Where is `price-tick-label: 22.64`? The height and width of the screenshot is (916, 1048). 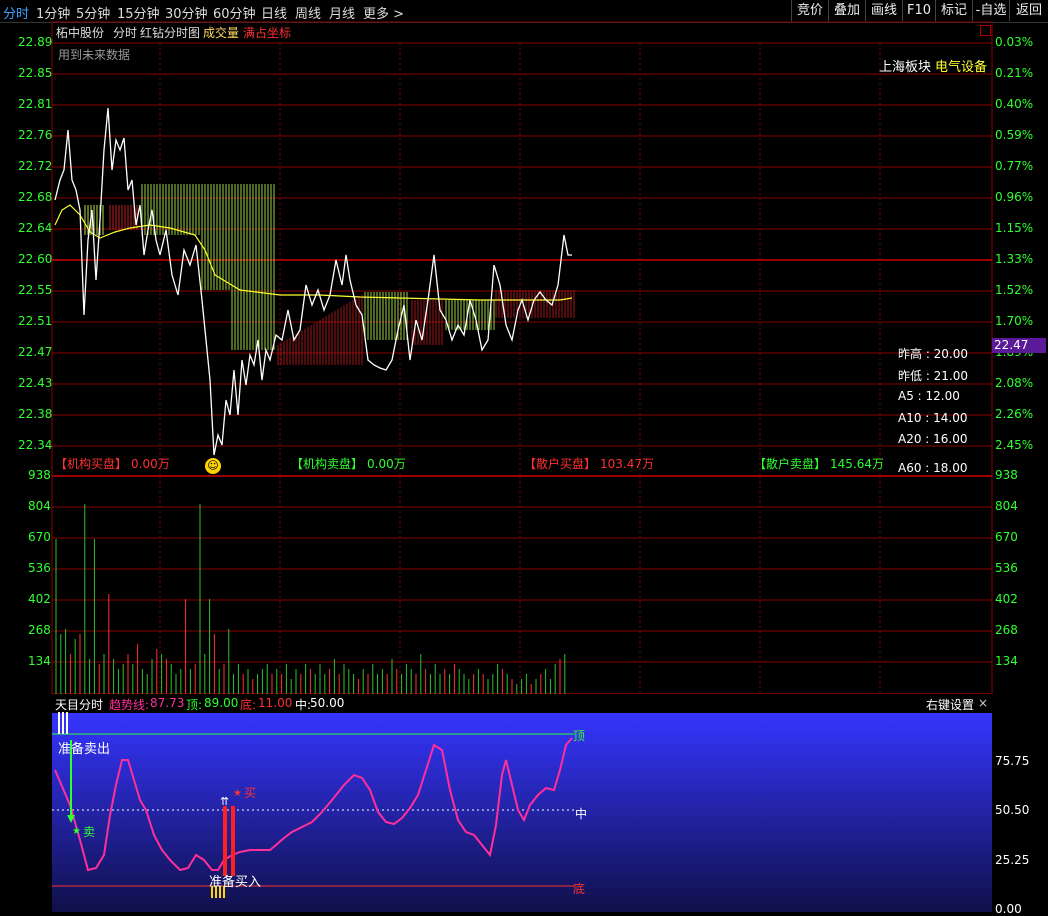
price-tick-label: 22.64 is located at coordinates (35, 228).